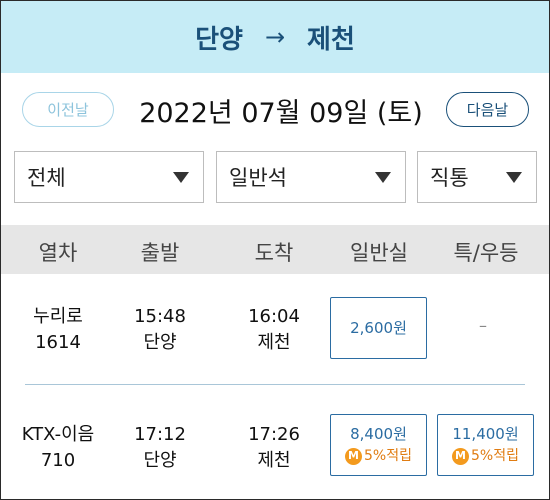  I want to click on general-price-button: 8,400원 M 5%적립, so click(378, 445).